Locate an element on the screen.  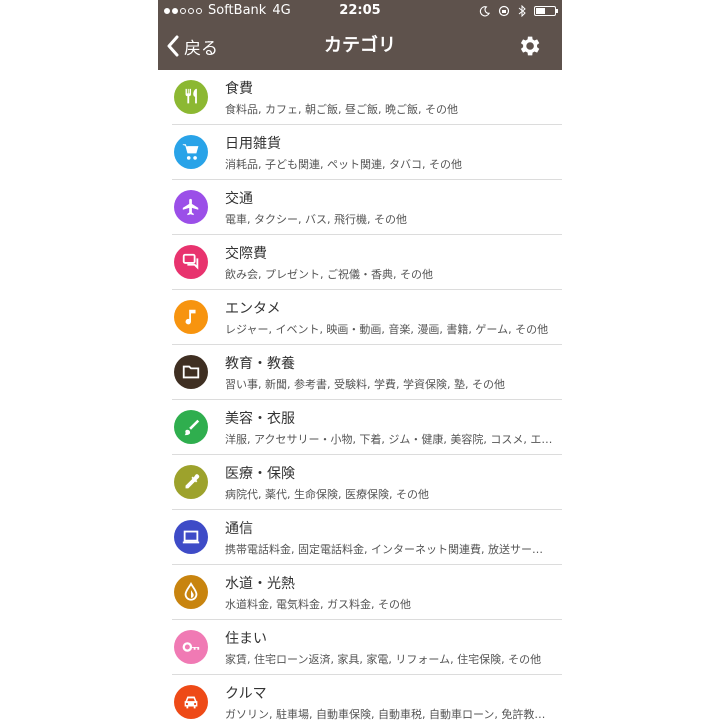
shopping-cart-icon is located at coordinates (190, 152).